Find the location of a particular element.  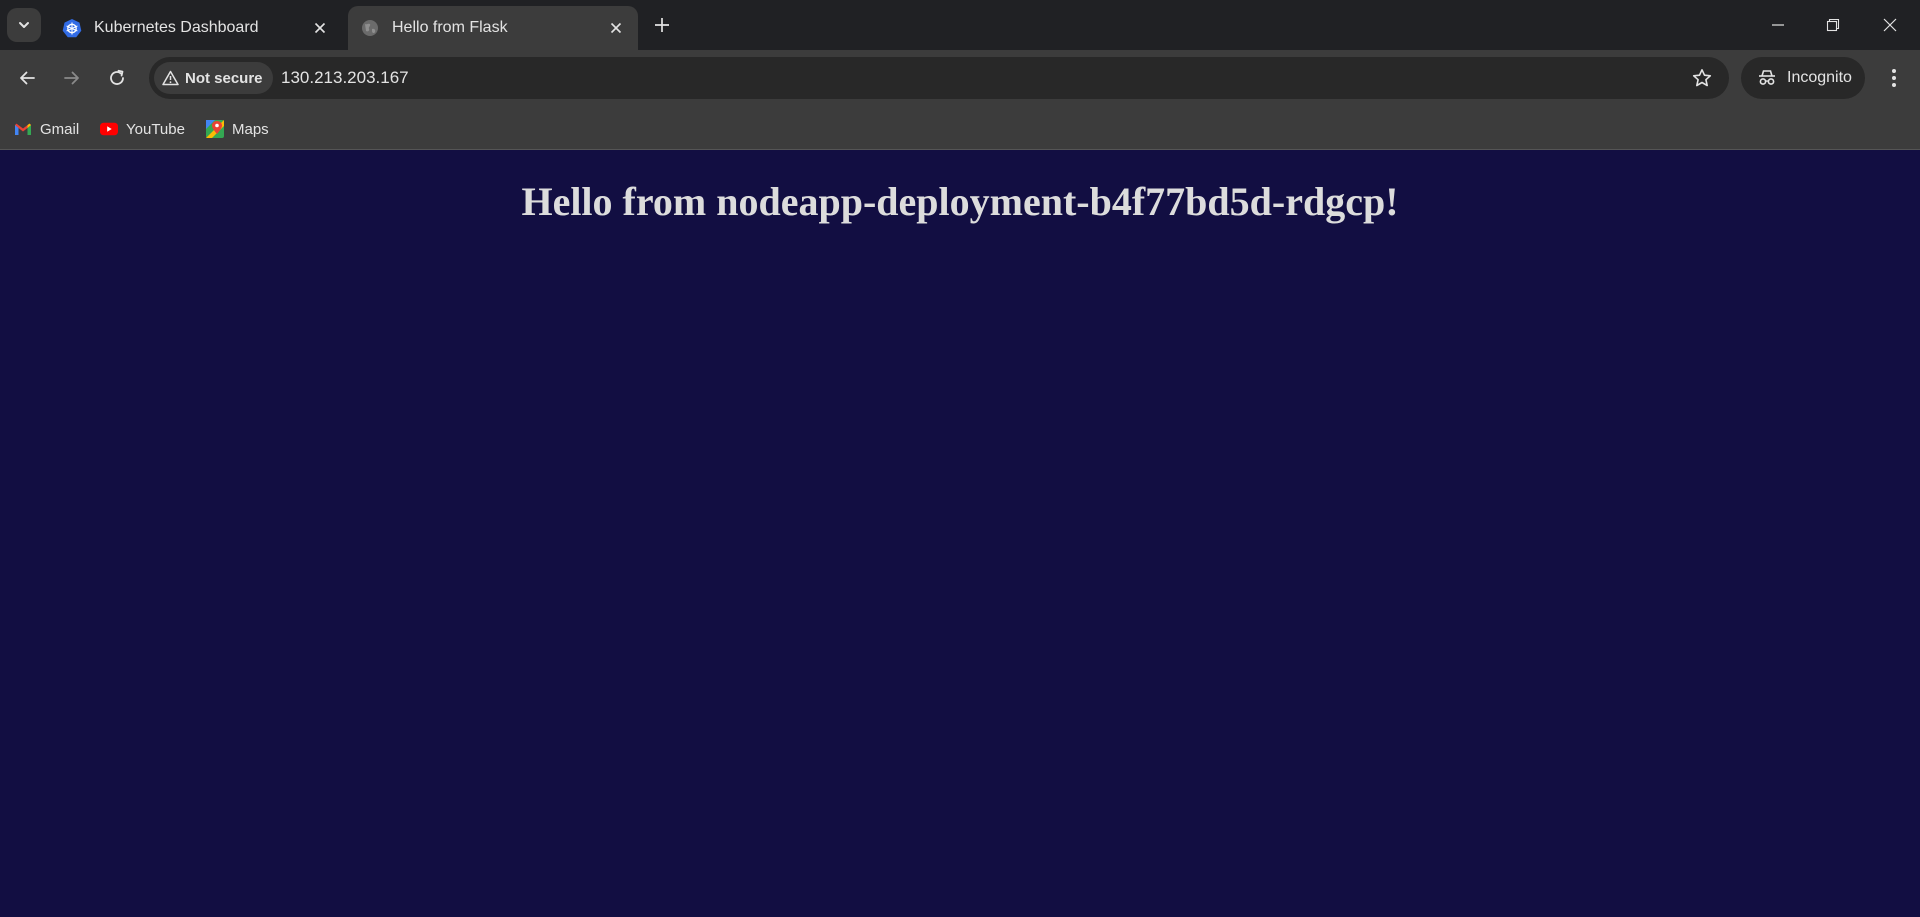

security-indicator: Not secure is located at coordinates (213, 78).